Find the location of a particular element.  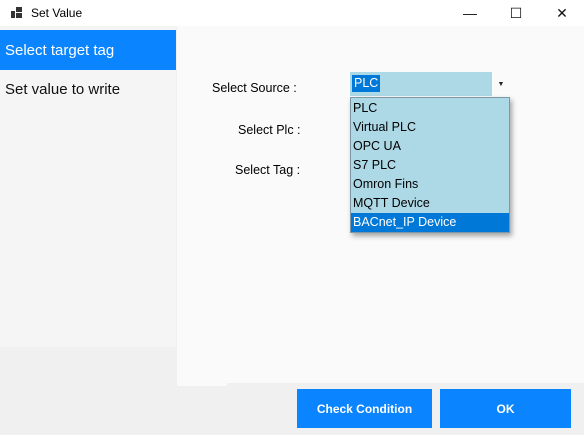

option-s7-plc: S7 PLC is located at coordinates (430, 165).